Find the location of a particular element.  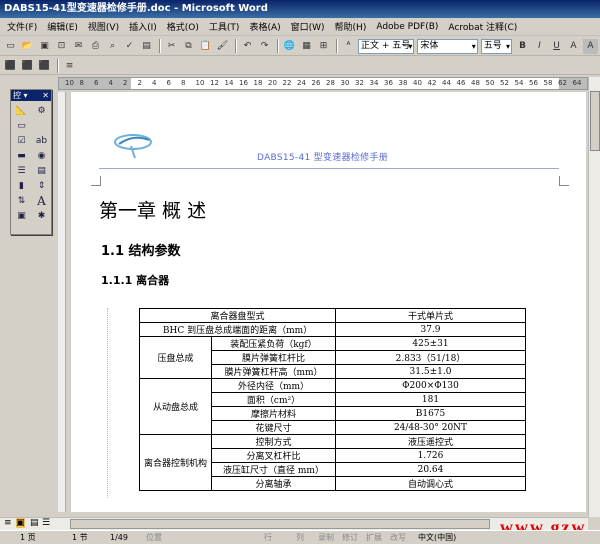

normal-view-icon: ≡ is located at coordinates (8, 523).